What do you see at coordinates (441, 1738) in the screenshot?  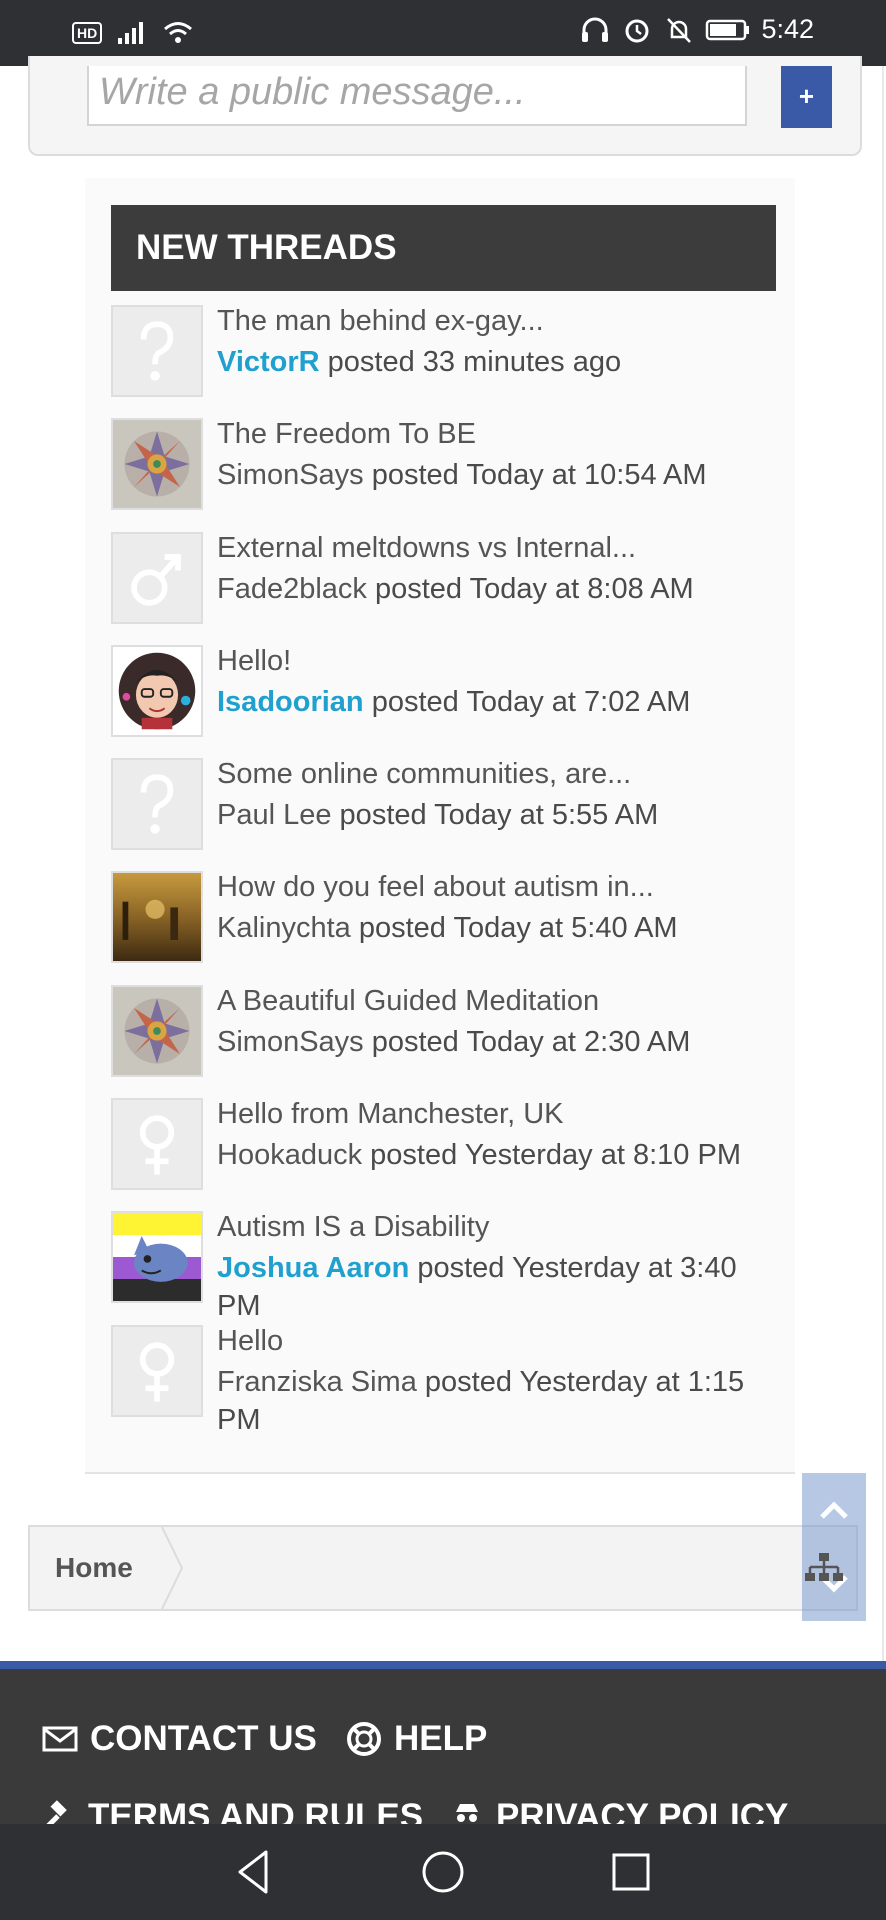 I see `help-label: HELP` at bounding box center [441, 1738].